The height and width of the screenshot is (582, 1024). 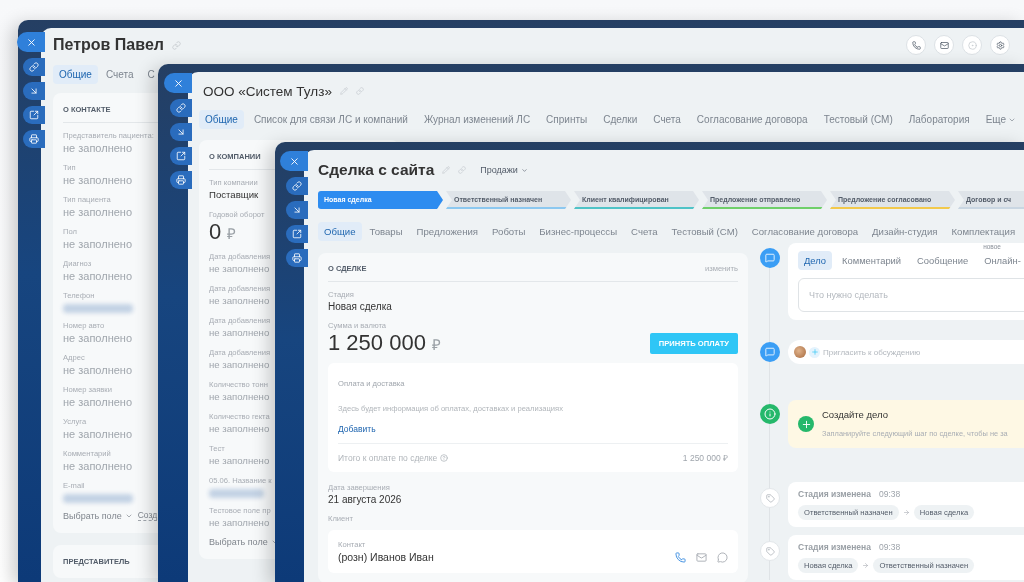 I want to click on call-button, so click(x=916, y=45).